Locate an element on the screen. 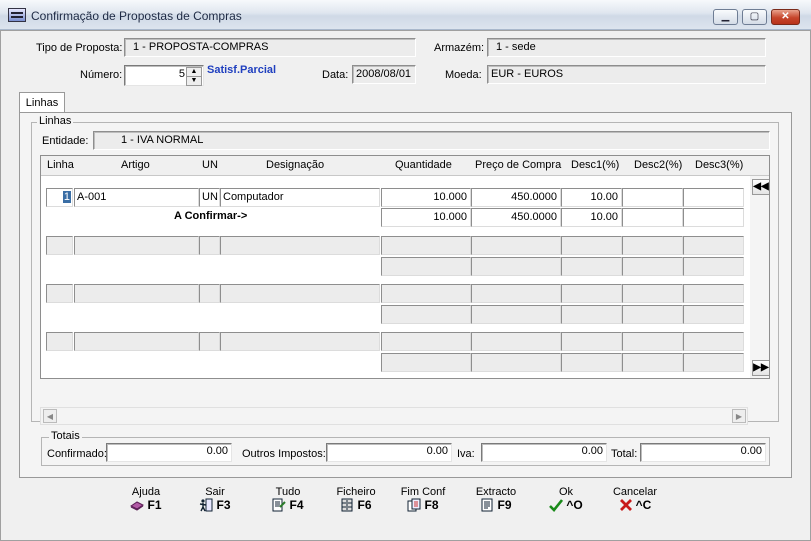  horizontal-scrollbar is located at coordinates (394, 416).